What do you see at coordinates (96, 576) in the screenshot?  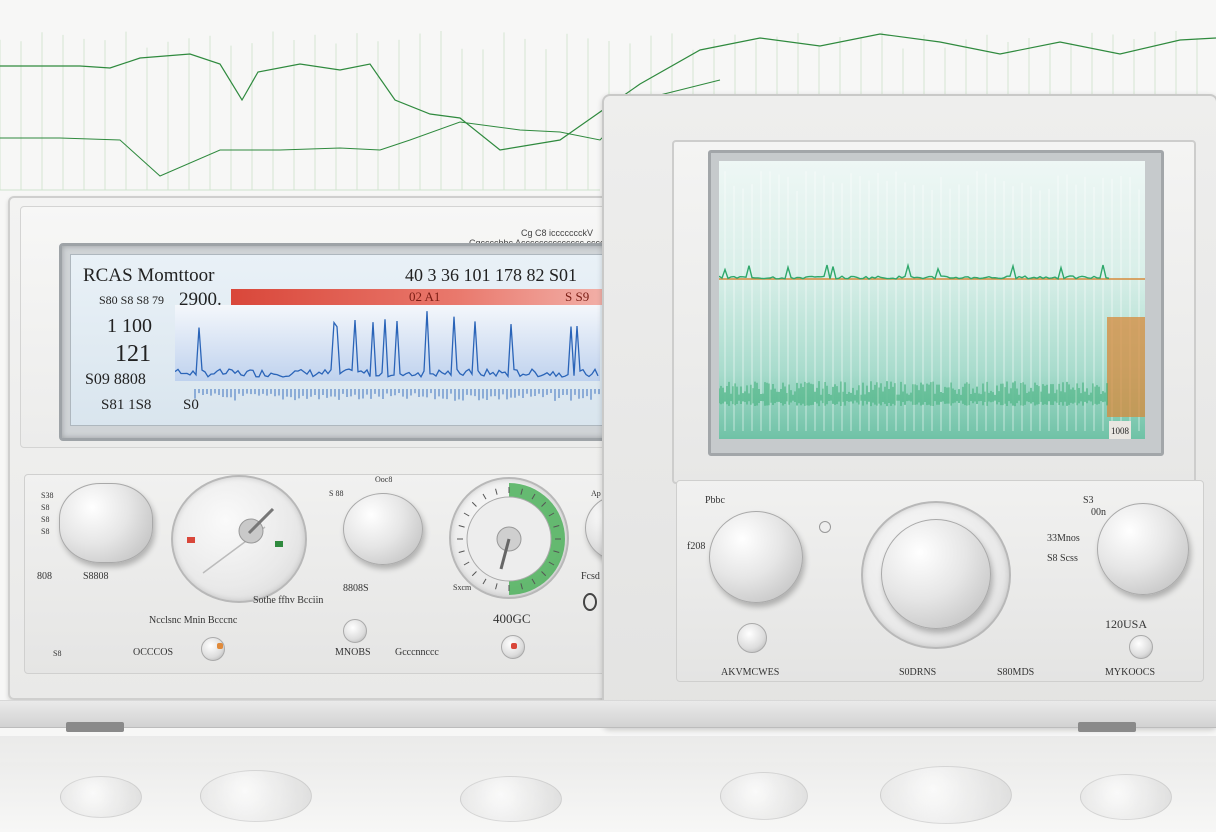 I see `knob1-label-bottom-right: S8808` at bounding box center [96, 576].